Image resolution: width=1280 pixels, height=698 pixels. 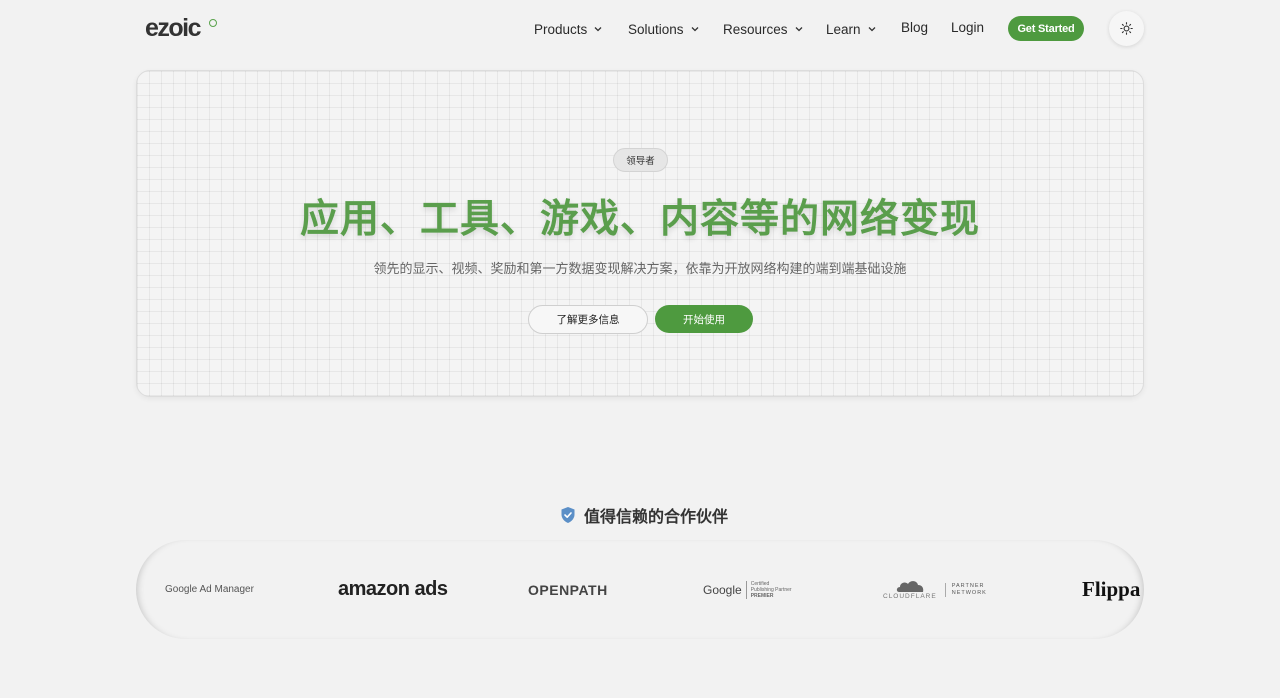 I want to click on amazon-ads-text: amazon ads, so click(x=393, y=589).